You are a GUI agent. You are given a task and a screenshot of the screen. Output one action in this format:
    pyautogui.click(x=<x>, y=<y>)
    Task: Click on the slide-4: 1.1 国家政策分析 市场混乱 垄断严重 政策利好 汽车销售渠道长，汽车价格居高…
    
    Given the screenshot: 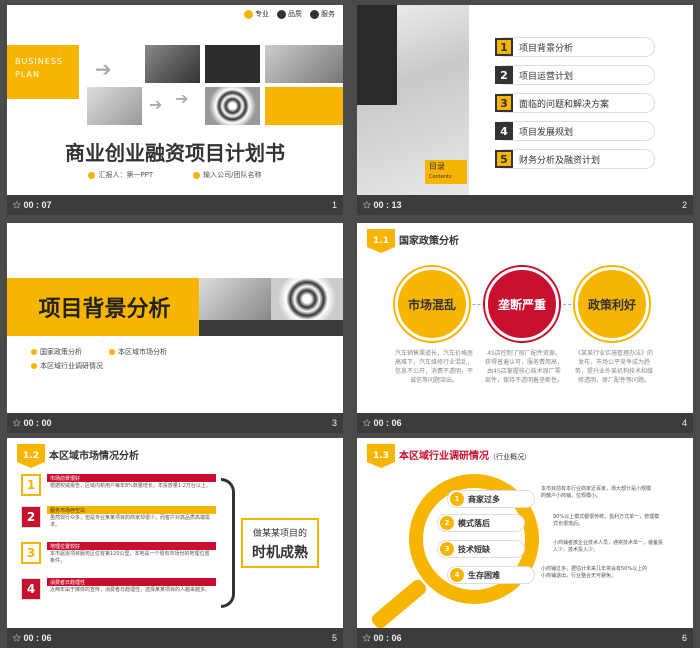 What is the action you would take?
    pyautogui.click(x=525, y=318)
    